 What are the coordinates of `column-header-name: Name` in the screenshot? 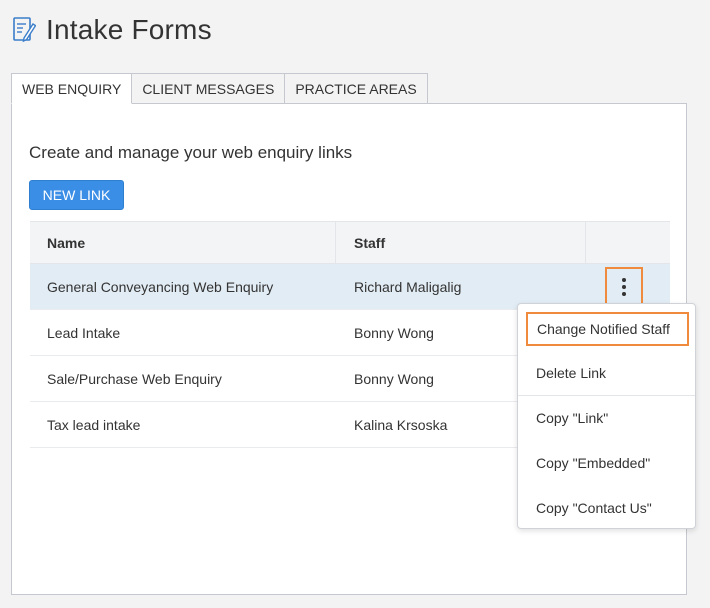 It's located at (183, 242).